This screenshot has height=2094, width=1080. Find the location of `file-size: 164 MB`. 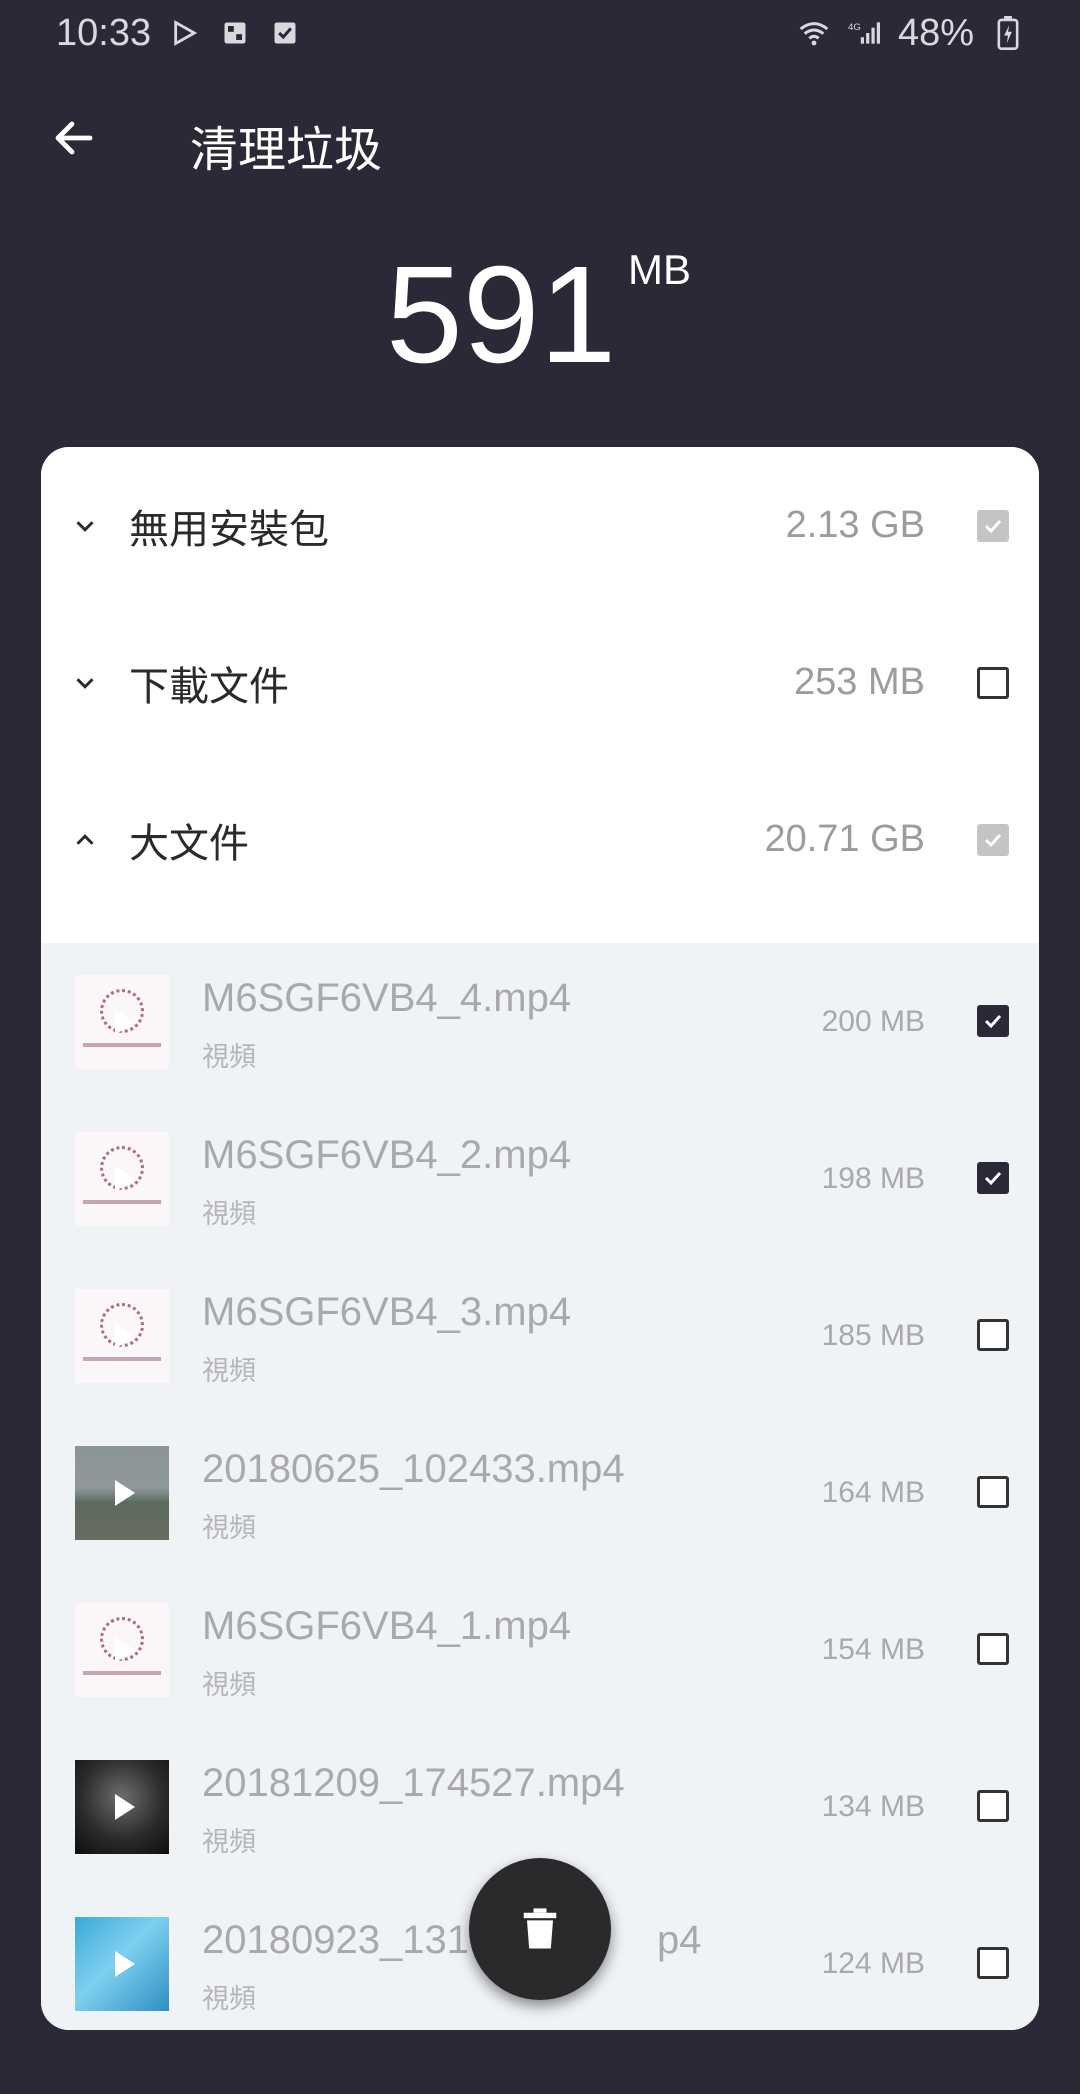

file-size: 164 MB is located at coordinates (873, 1492).